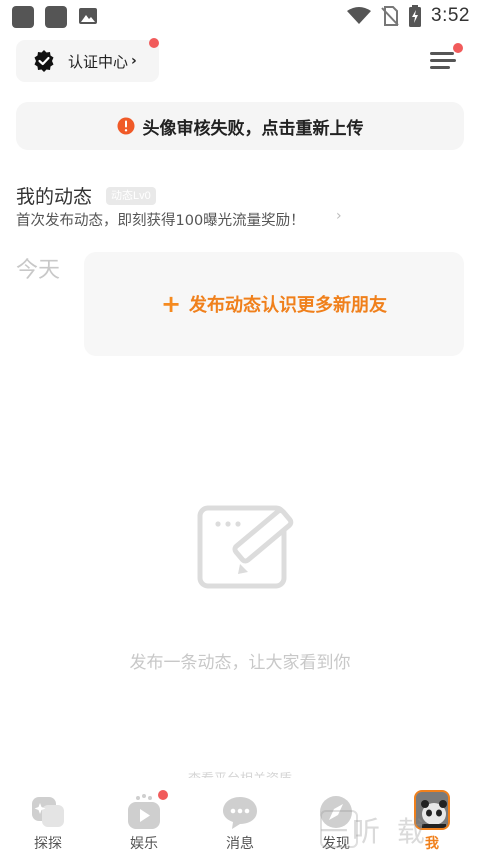 The width and height of the screenshot is (480, 853). I want to click on video-play-icon, so click(144, 811).